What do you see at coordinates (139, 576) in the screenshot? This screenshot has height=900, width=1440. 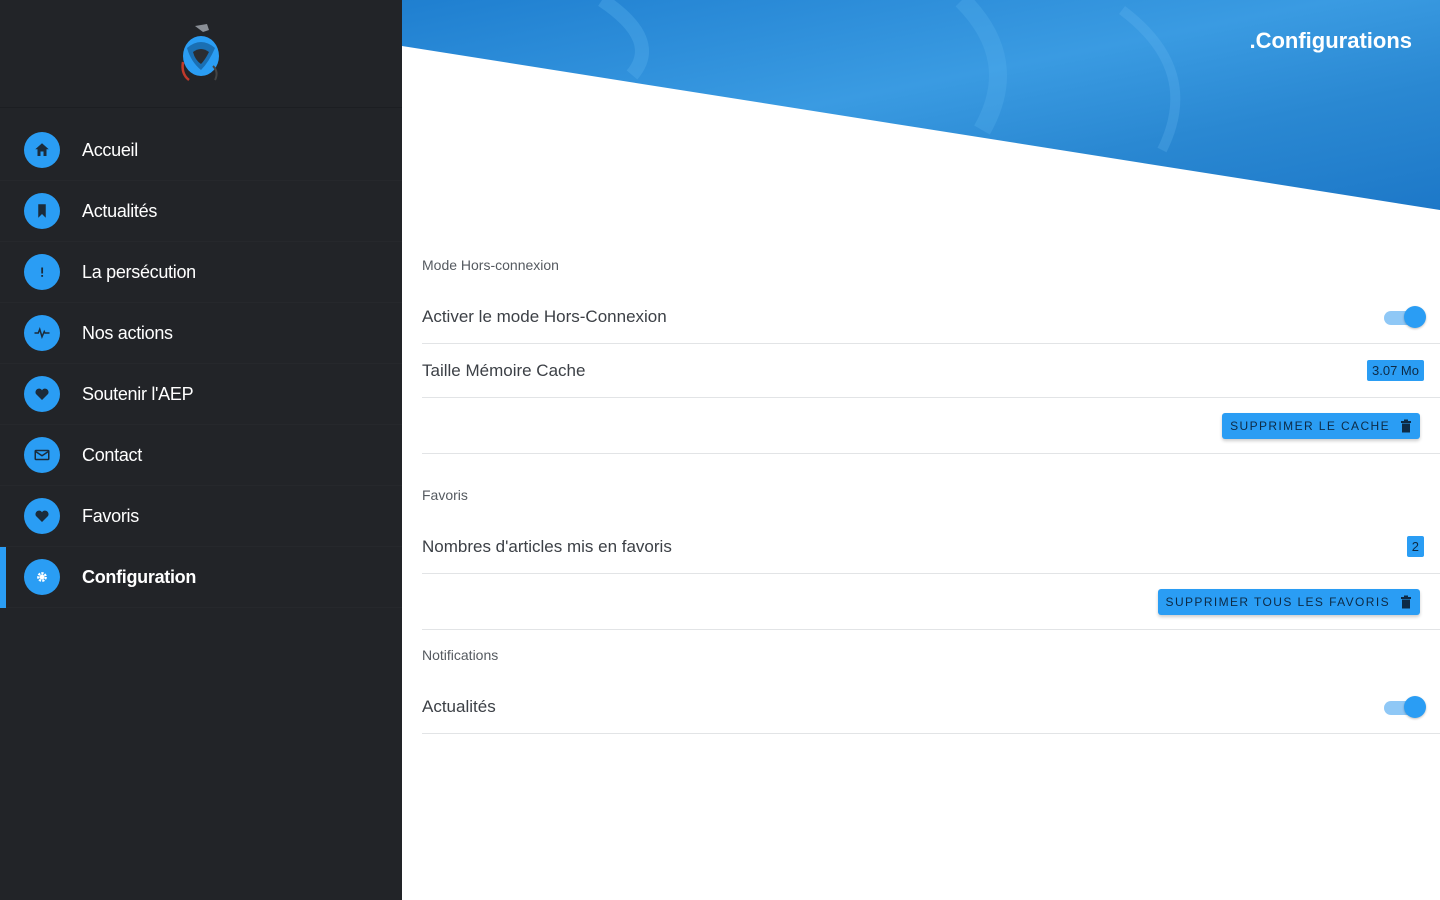 I see `sidebar-item-label: Configuration` at bounding box center [139, 576].